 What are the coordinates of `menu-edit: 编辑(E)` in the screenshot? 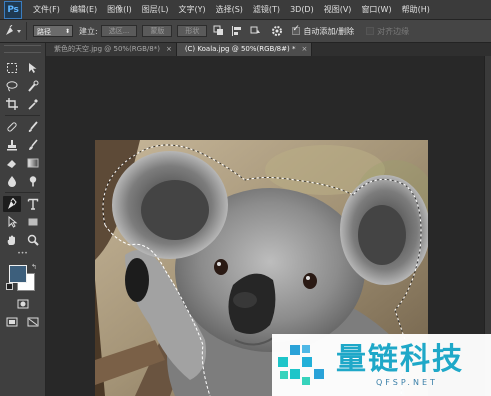 It's located at (83, 9).